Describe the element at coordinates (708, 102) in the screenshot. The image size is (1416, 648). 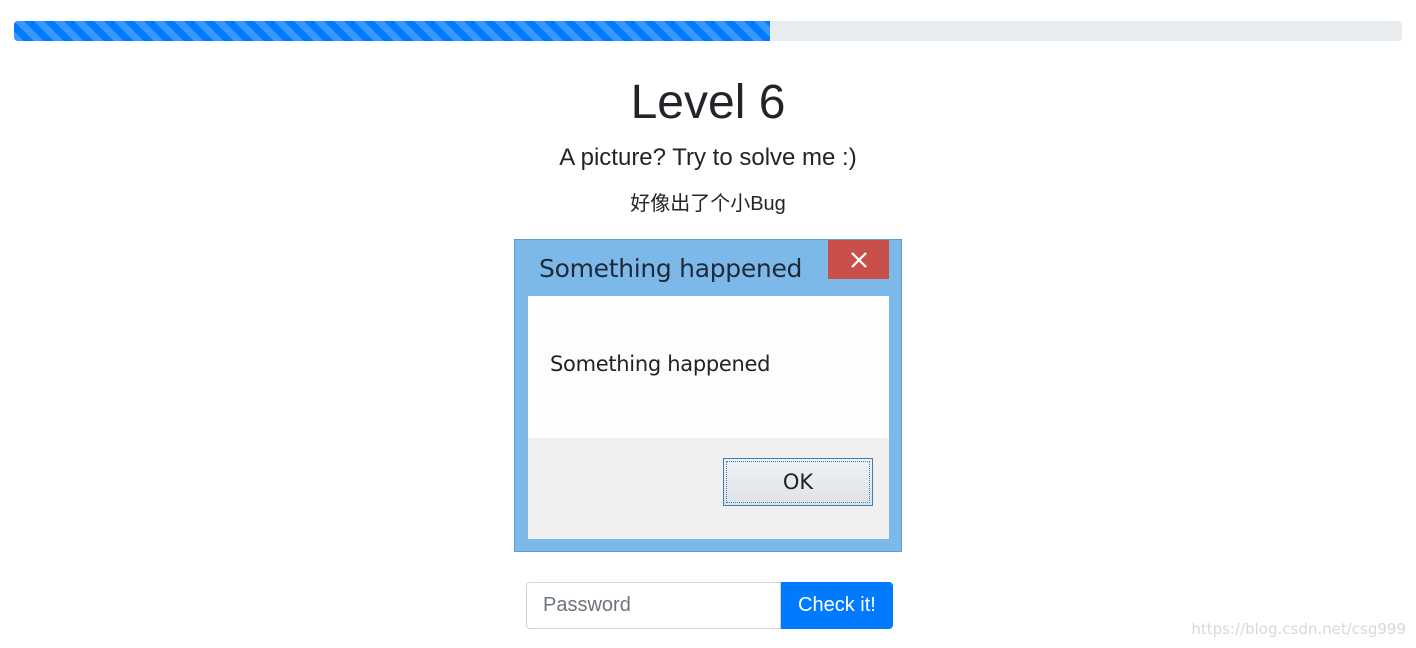
I see `page-title: Level 6` at that location.